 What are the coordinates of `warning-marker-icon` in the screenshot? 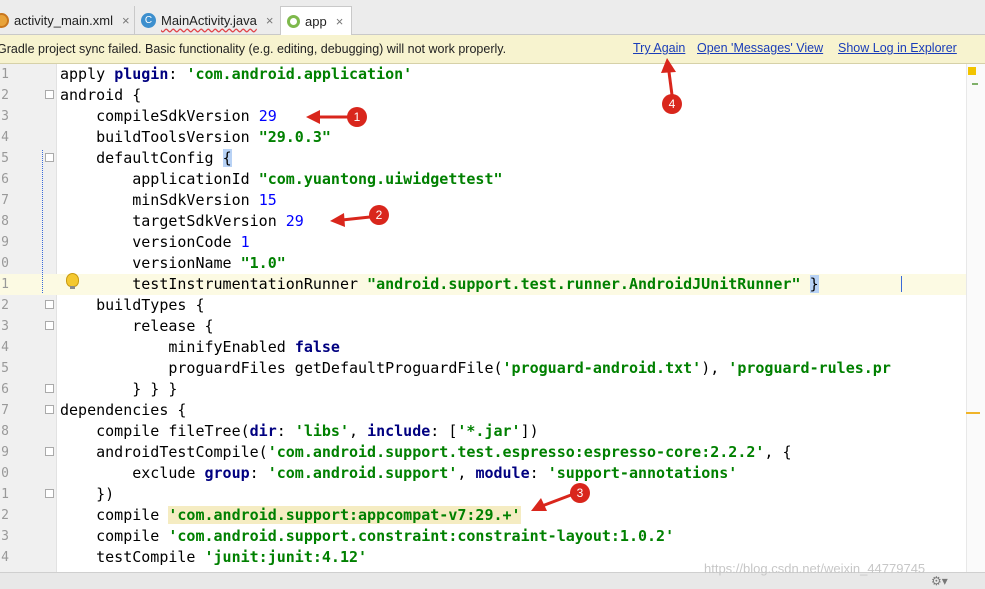 It's located at (972, 71).